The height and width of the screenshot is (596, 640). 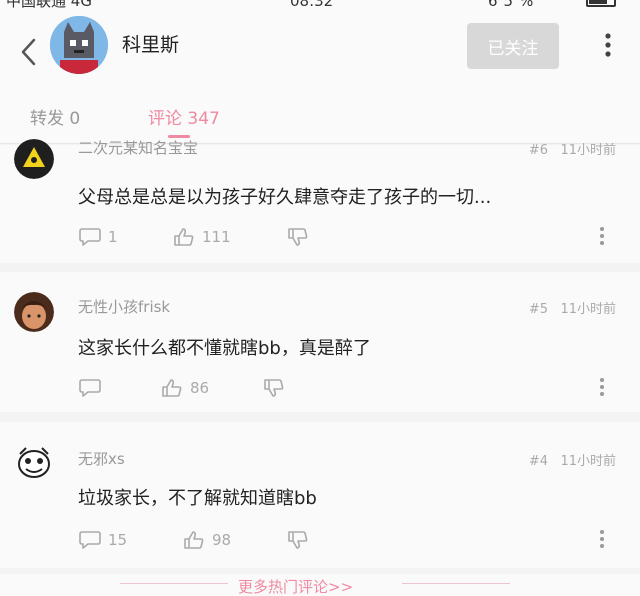 What do you see at coordinates (79, 45) in the screenshot?
I see `avatar` at bounding box center [79, 45].